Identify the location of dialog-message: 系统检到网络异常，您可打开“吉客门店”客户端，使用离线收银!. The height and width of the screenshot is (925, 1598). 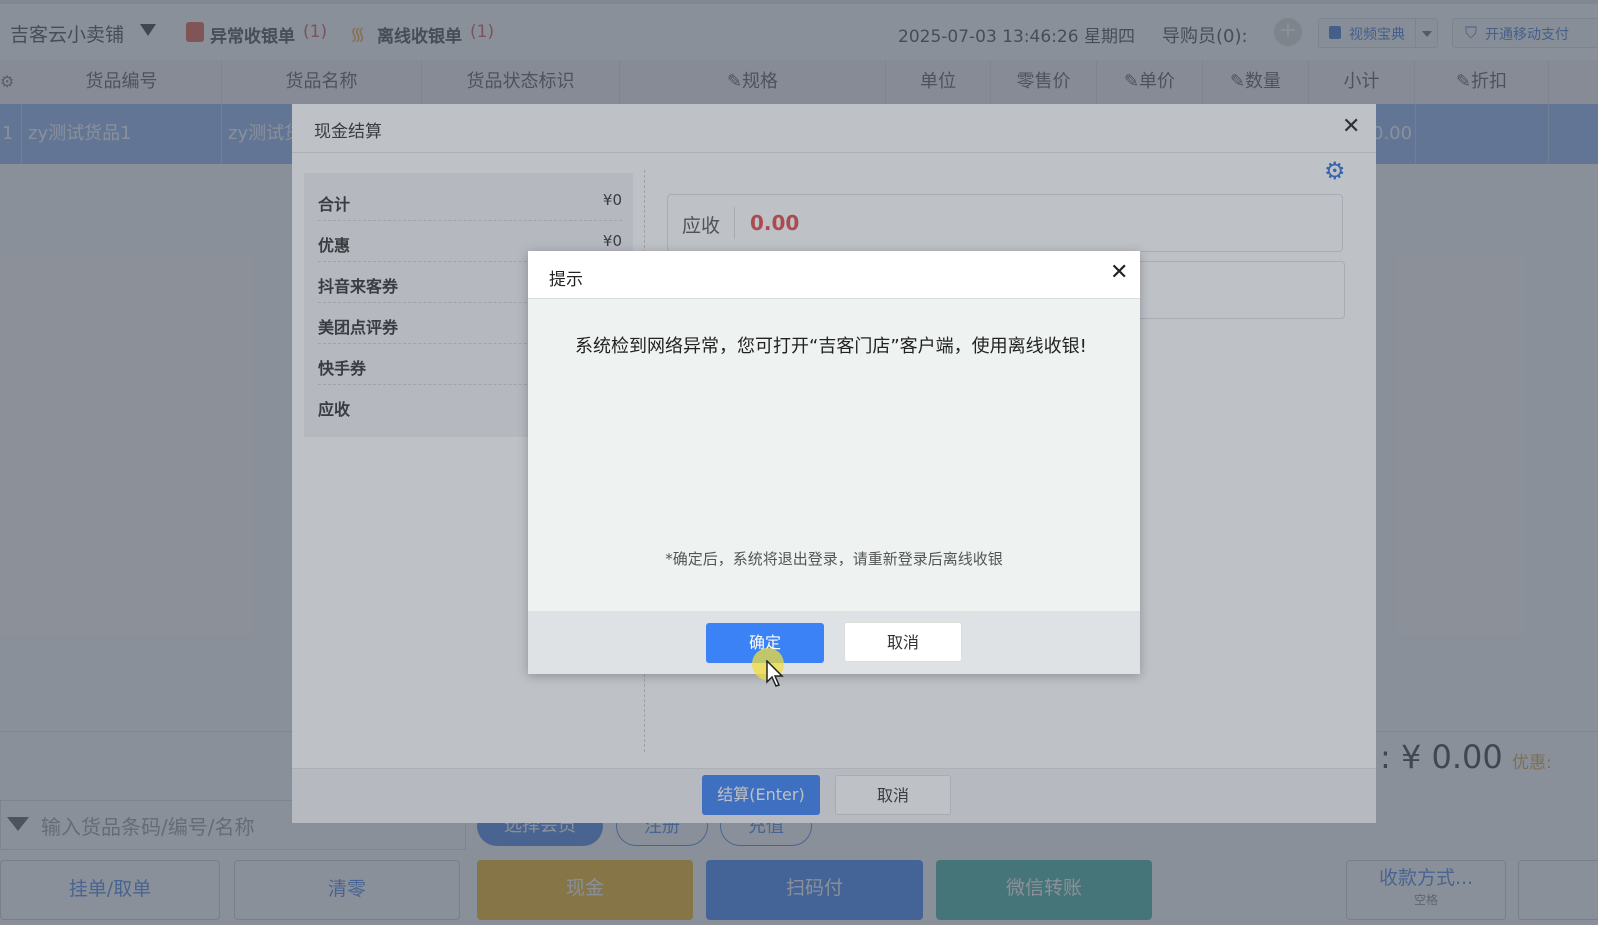
(831, 346).